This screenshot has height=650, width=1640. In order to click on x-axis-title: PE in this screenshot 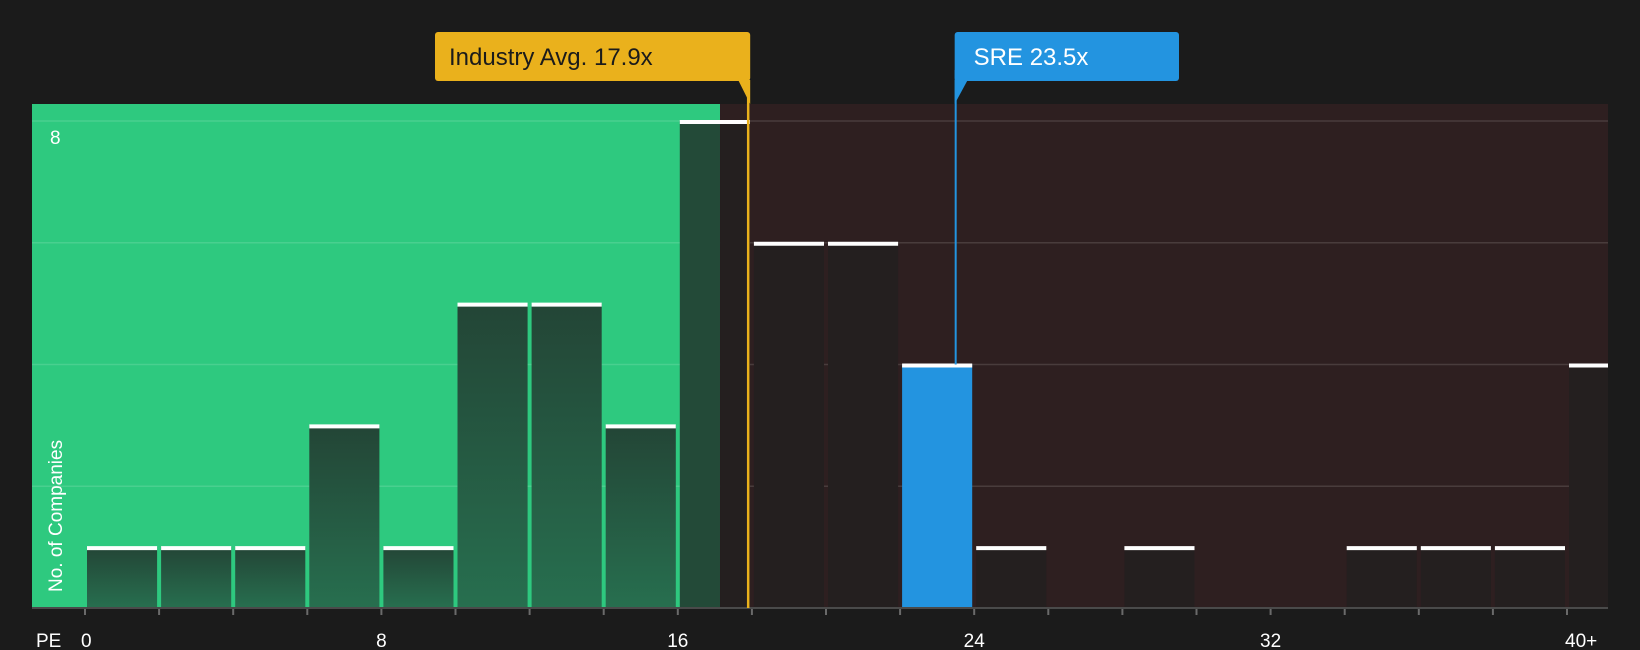, I will do `click(48, 640)`.